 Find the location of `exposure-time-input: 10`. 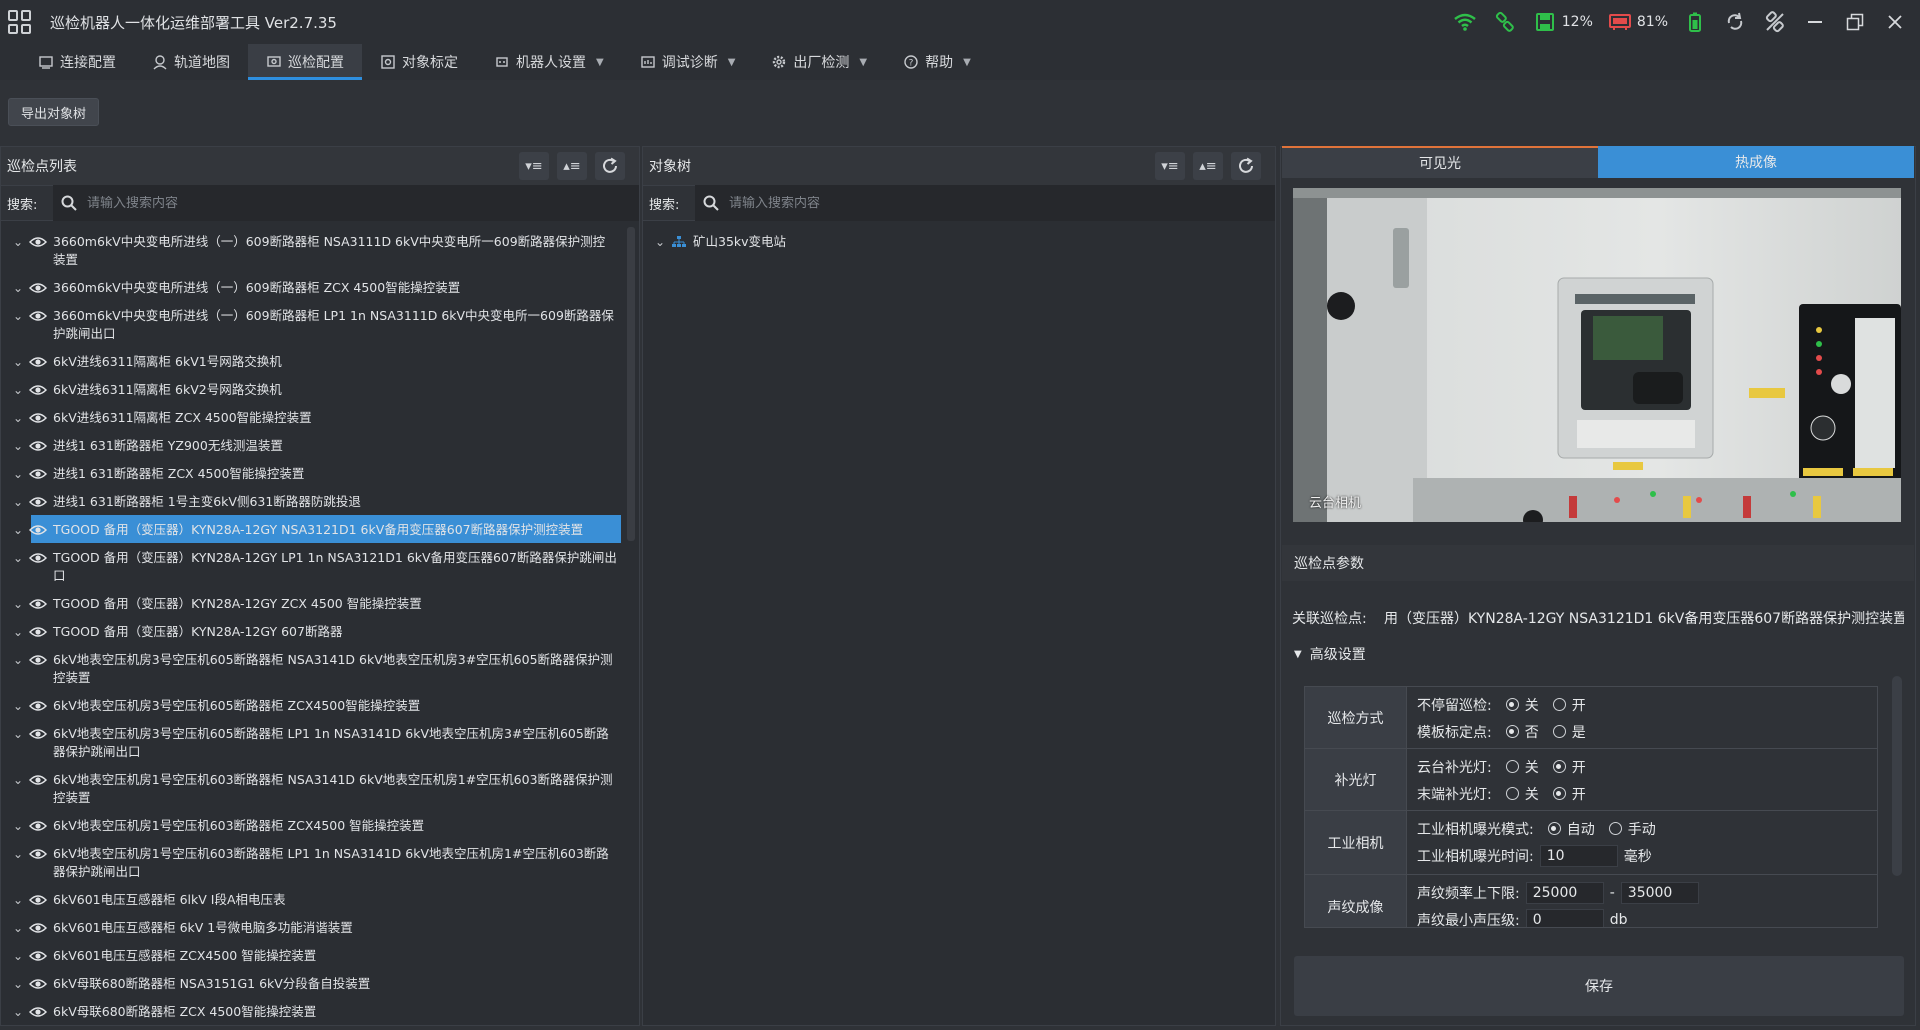

exposure-time-input: 10 is located at coordinates (1578, 855).